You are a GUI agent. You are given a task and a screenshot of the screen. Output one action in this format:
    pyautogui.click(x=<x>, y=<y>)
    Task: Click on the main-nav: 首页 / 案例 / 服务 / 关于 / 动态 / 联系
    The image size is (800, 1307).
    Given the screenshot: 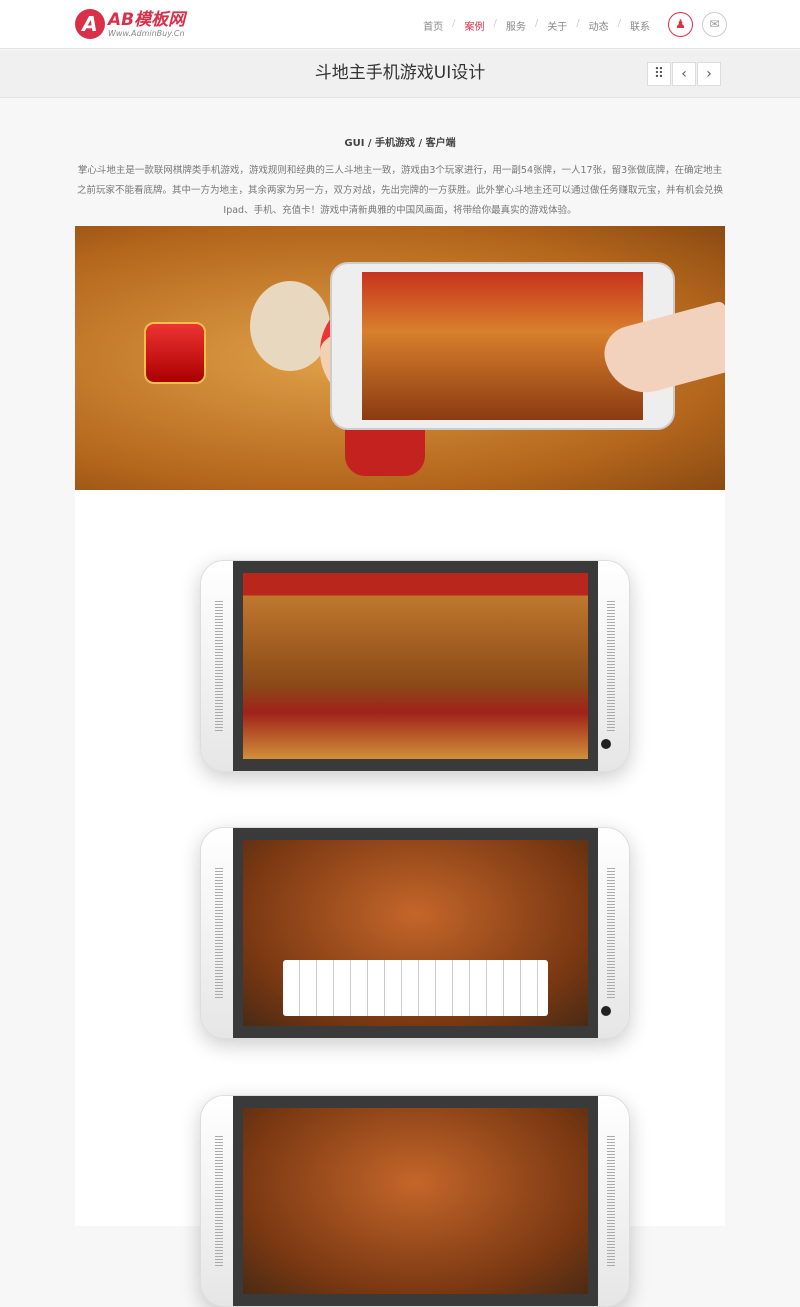 What is the action you would take?
    pyautogui.click(x=536, y=25)
    